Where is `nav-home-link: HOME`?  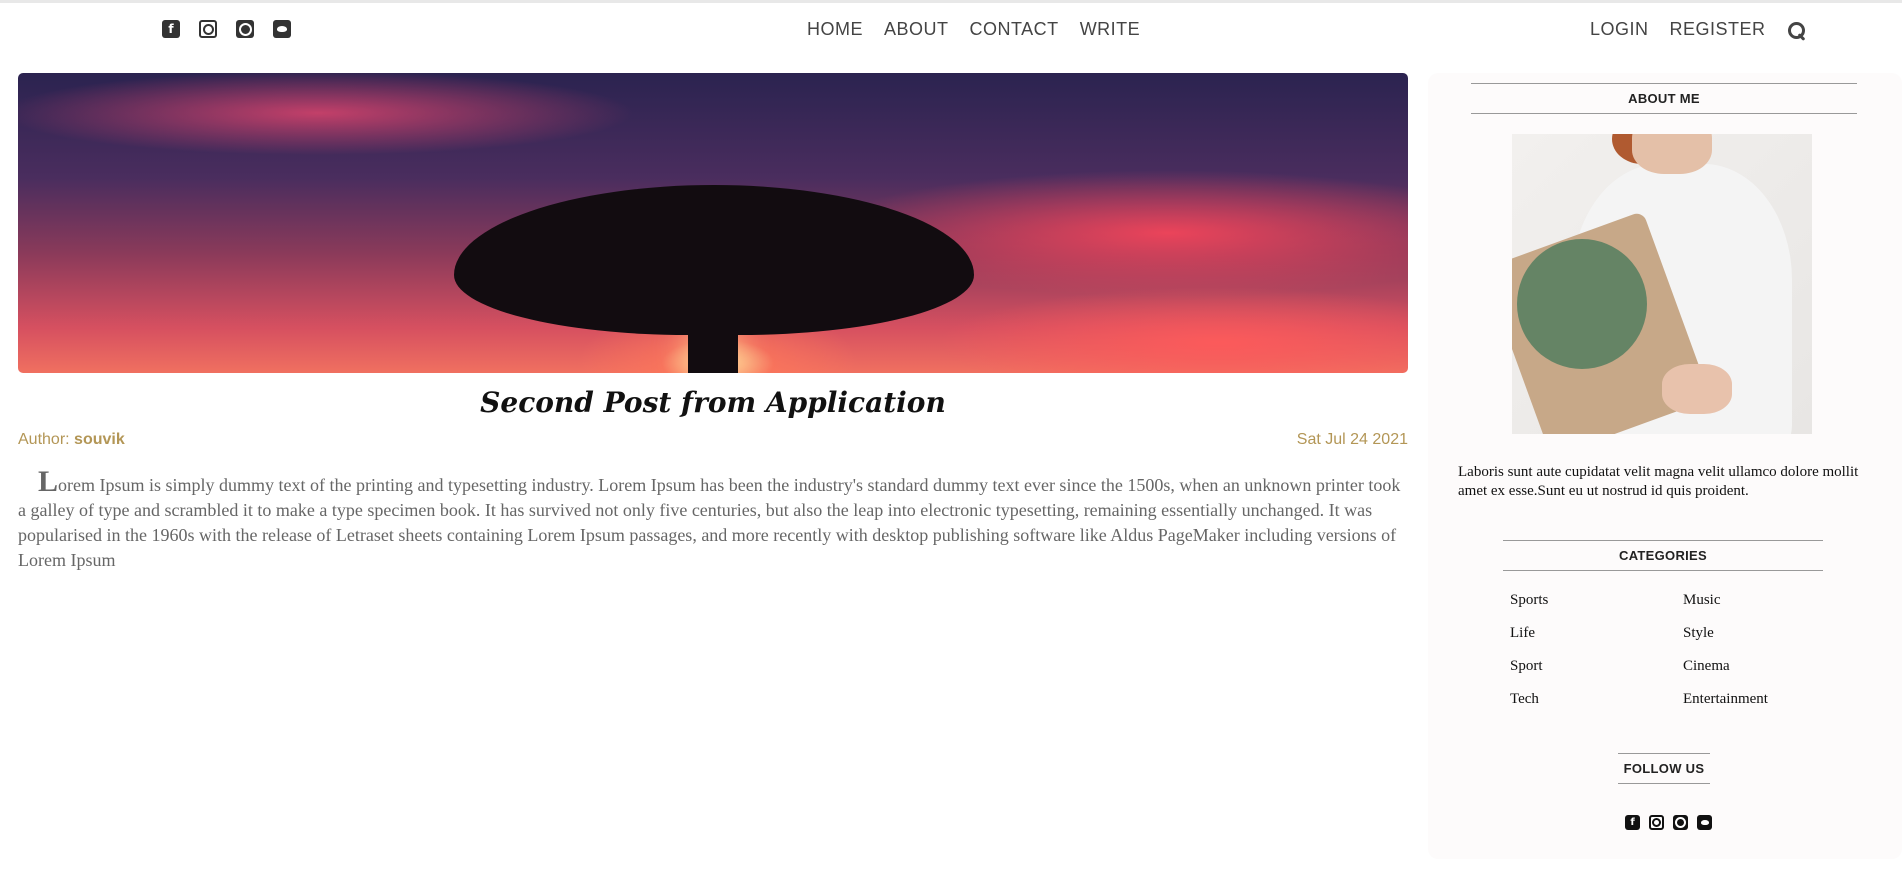 nav-home-link: HOME is located at coordinates (835, 29).